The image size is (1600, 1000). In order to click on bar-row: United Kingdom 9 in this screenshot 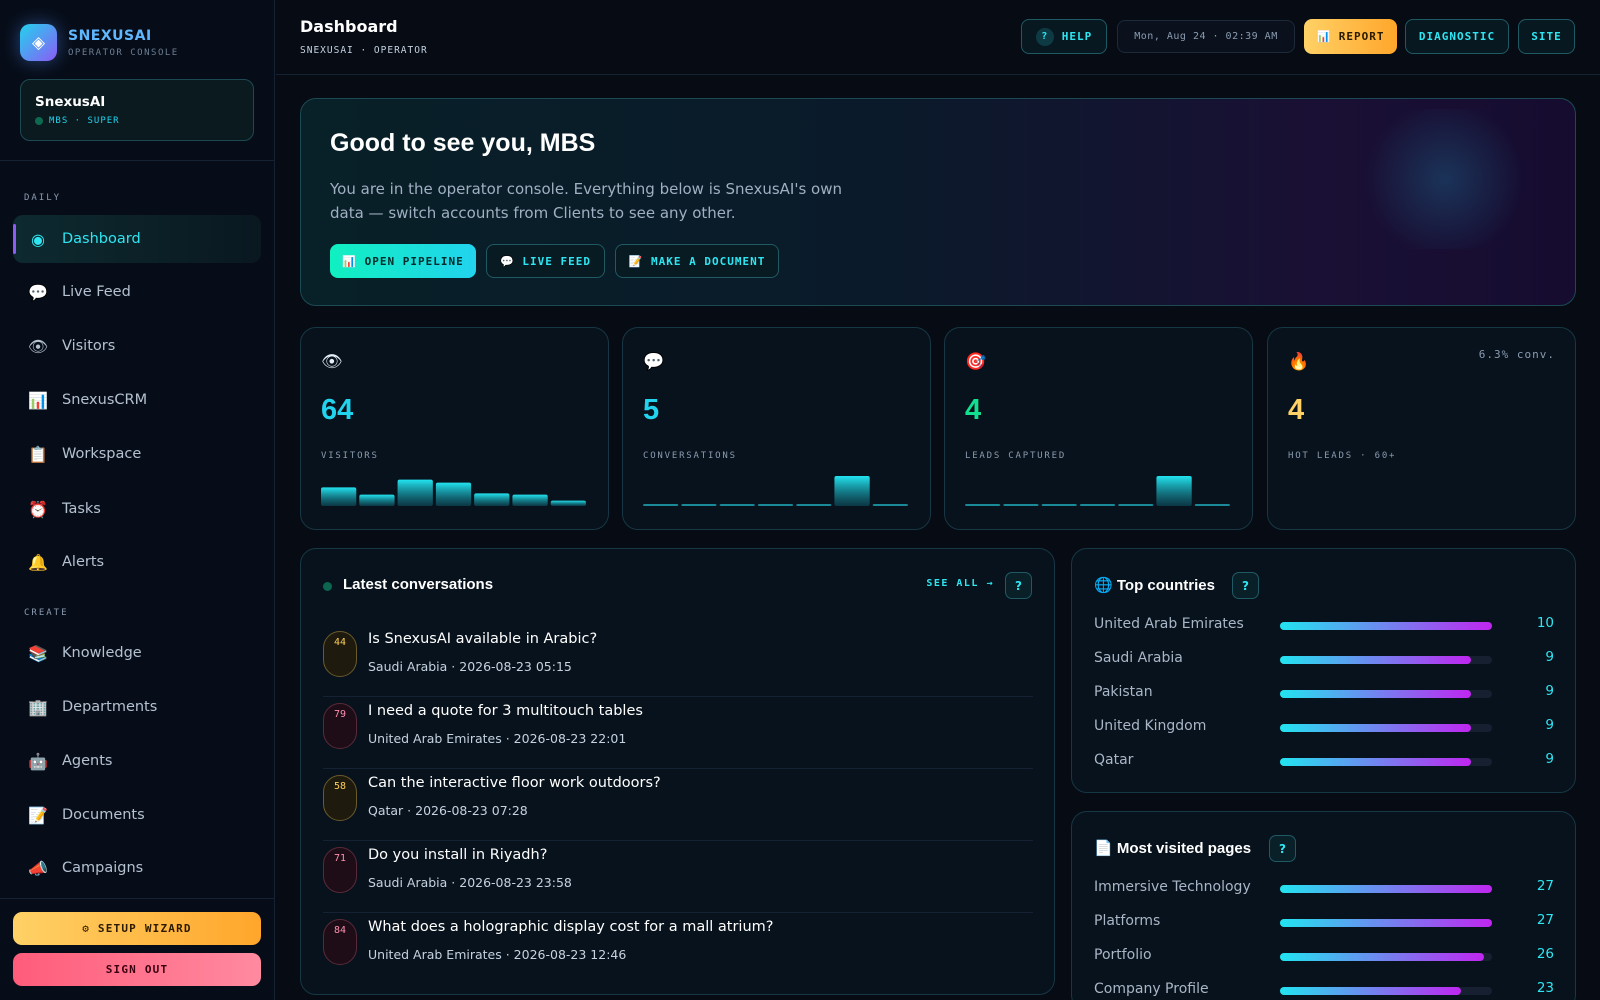, I will do `click(1324, 727)`.